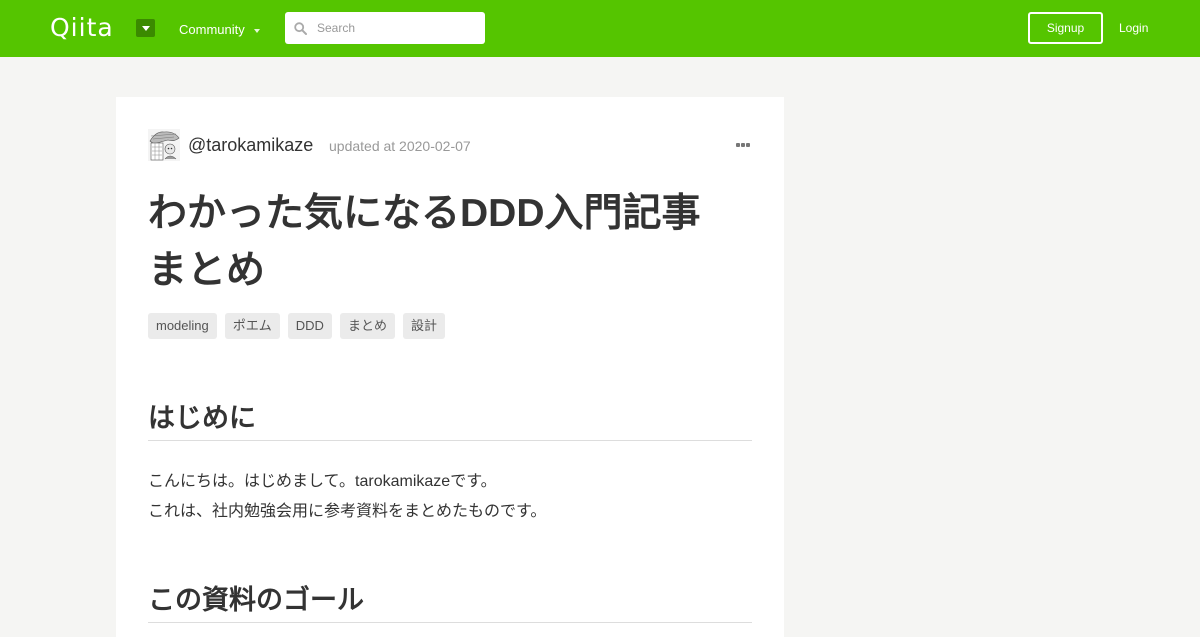  What do you see at coordinates (347, 511) in the screenshot?
I see `paragraph-line: これは、社内勉強会用に参考資料をまとめたものです。` at bounding box center [347, 511].